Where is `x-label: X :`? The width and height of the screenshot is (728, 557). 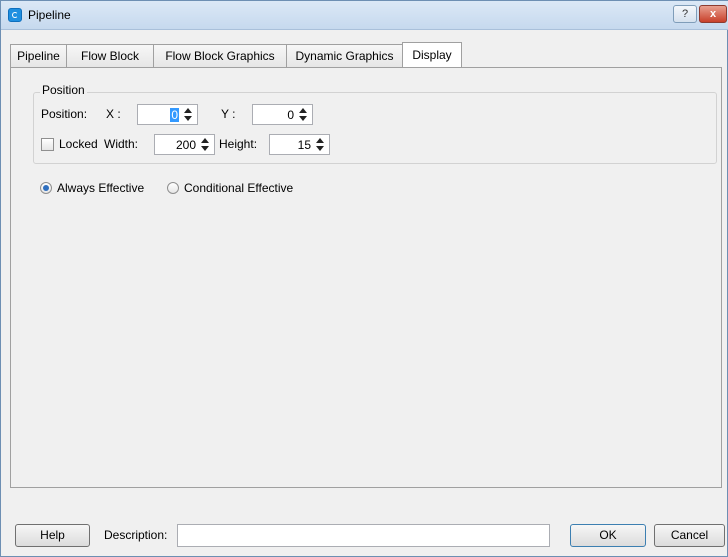
x-label: X : is located at coordinates (113, 114).